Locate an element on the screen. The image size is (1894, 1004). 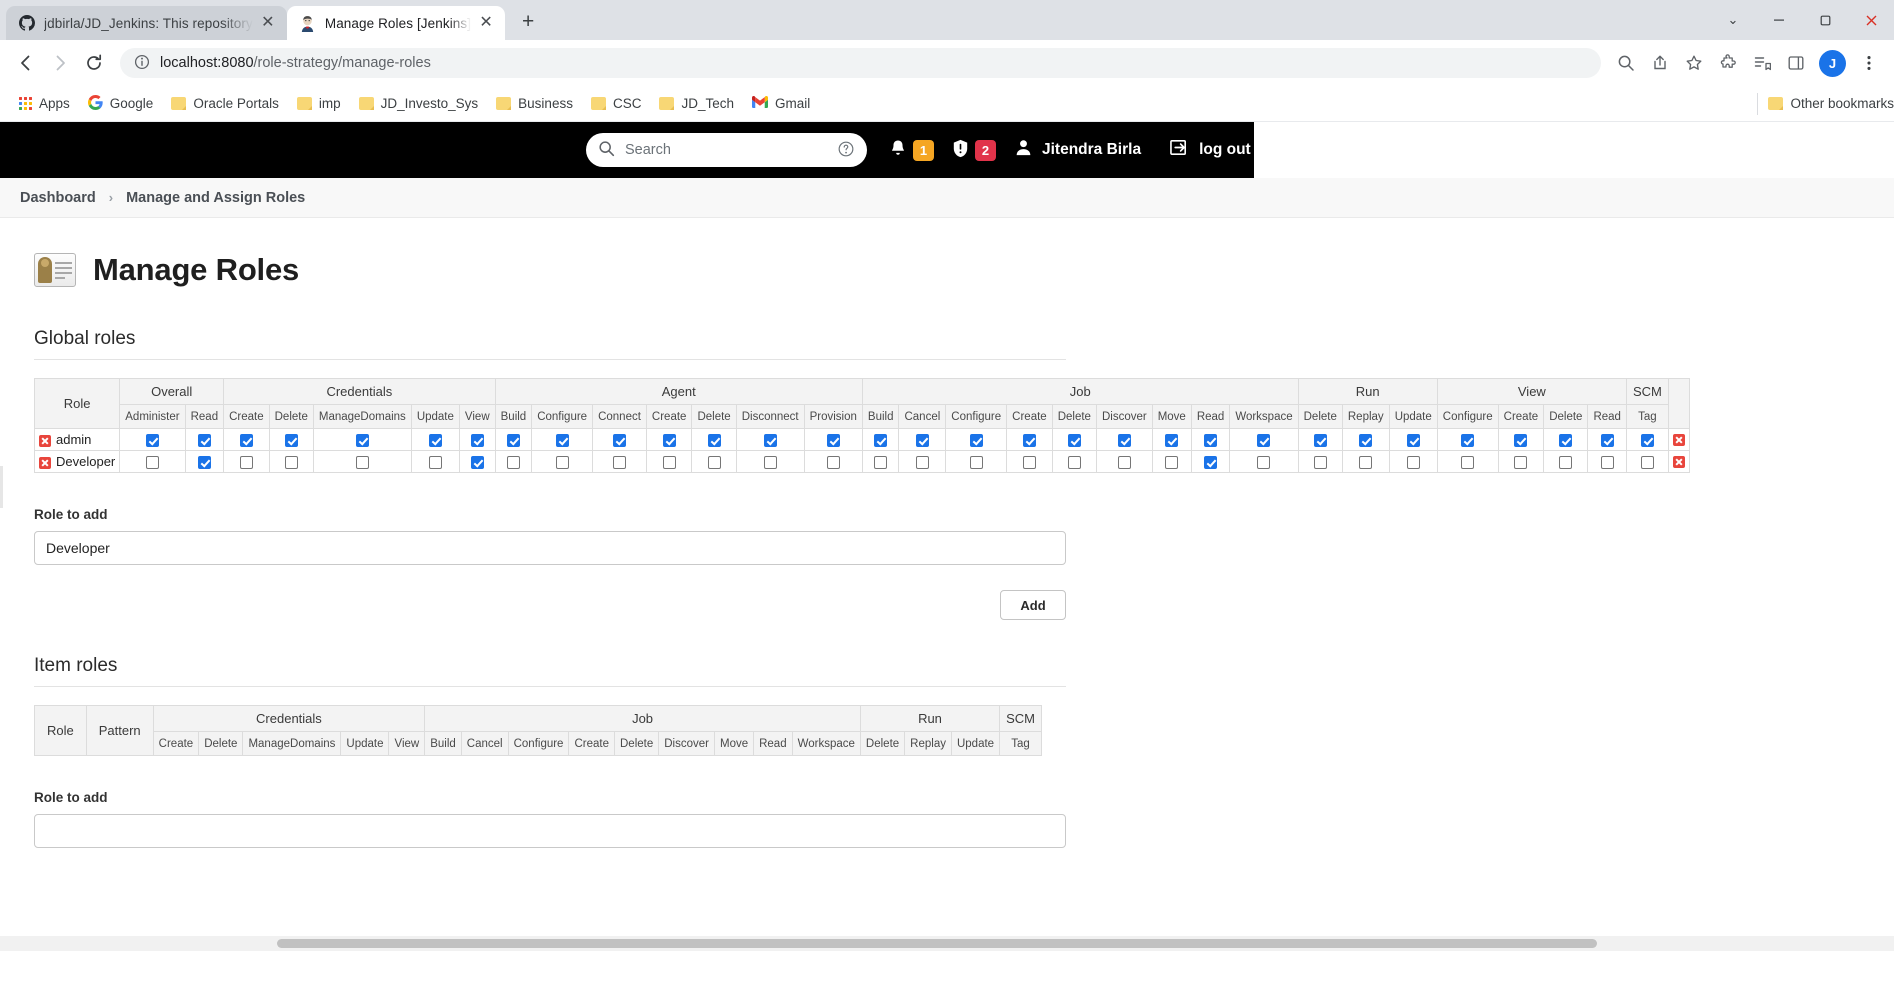
security-group: 2 is located at coordinates (974, 150).